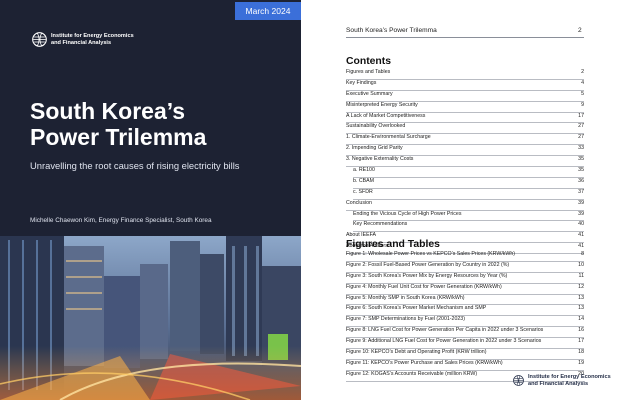  What do you see at coordinates (465, 205) in the screenshot?
I see `contents-entry: Conclusion 39` at bounding box center [465, 205].